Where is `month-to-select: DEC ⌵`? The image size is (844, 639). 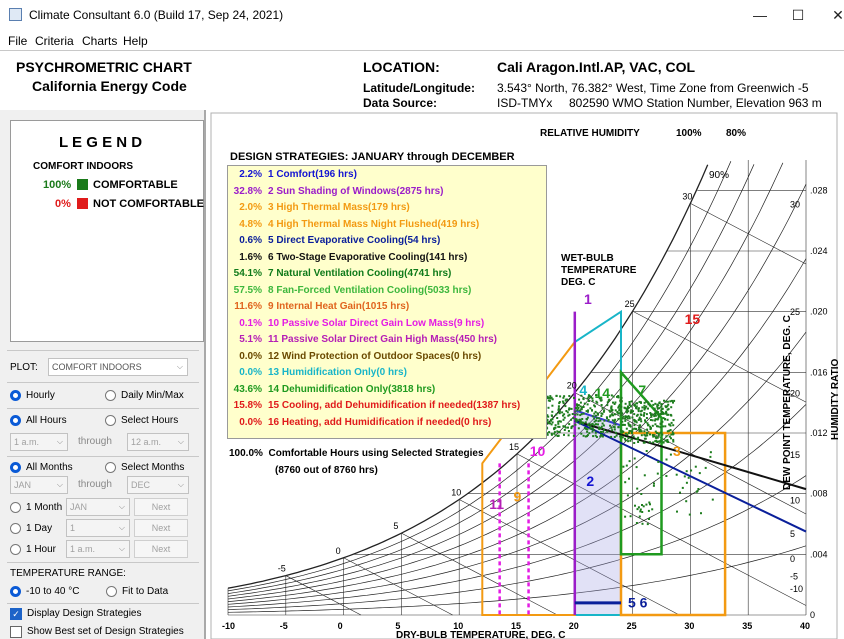 month-to-select: DEC ⌵ is located at coordinates (158, 485).